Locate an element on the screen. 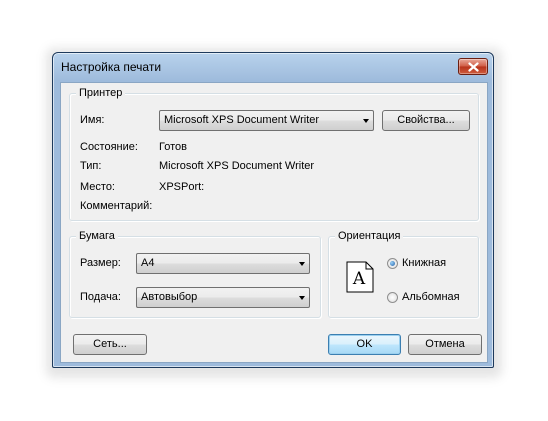  portrait-page-icon: A is located at coordinates (360, 277).